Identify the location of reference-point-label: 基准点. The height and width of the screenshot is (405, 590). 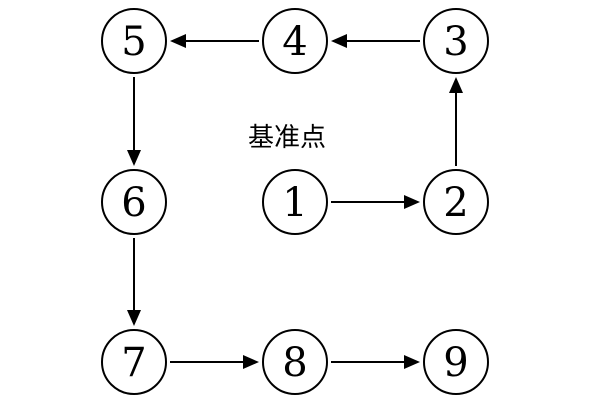
(287, 138).